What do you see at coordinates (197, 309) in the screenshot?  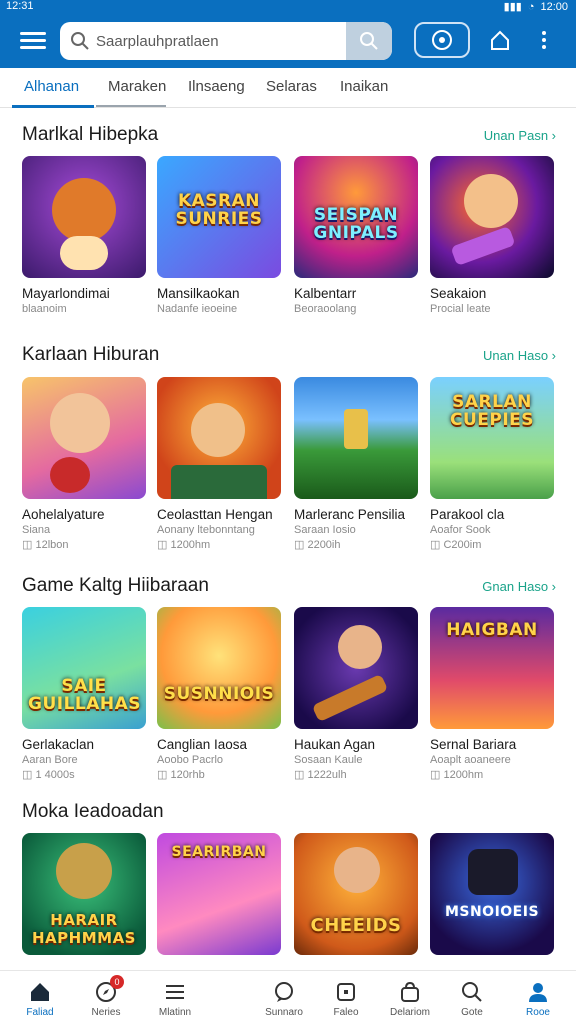 I see `game-subtitle: Nadanfe ieoeine` at bounding box center [197, 309].